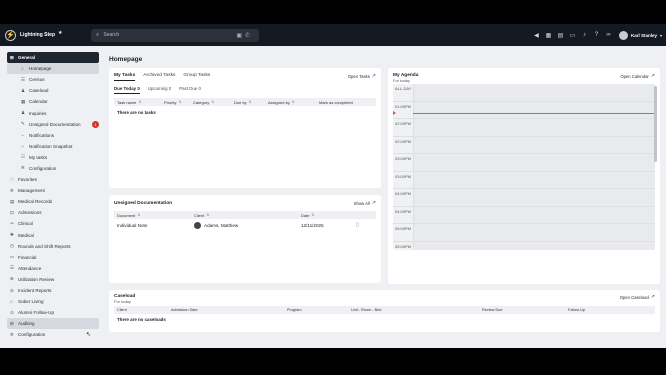 The height and width of the screenshot is (375, 666). I want to click on col-admission-date: Admission Date, so click(229, 310).